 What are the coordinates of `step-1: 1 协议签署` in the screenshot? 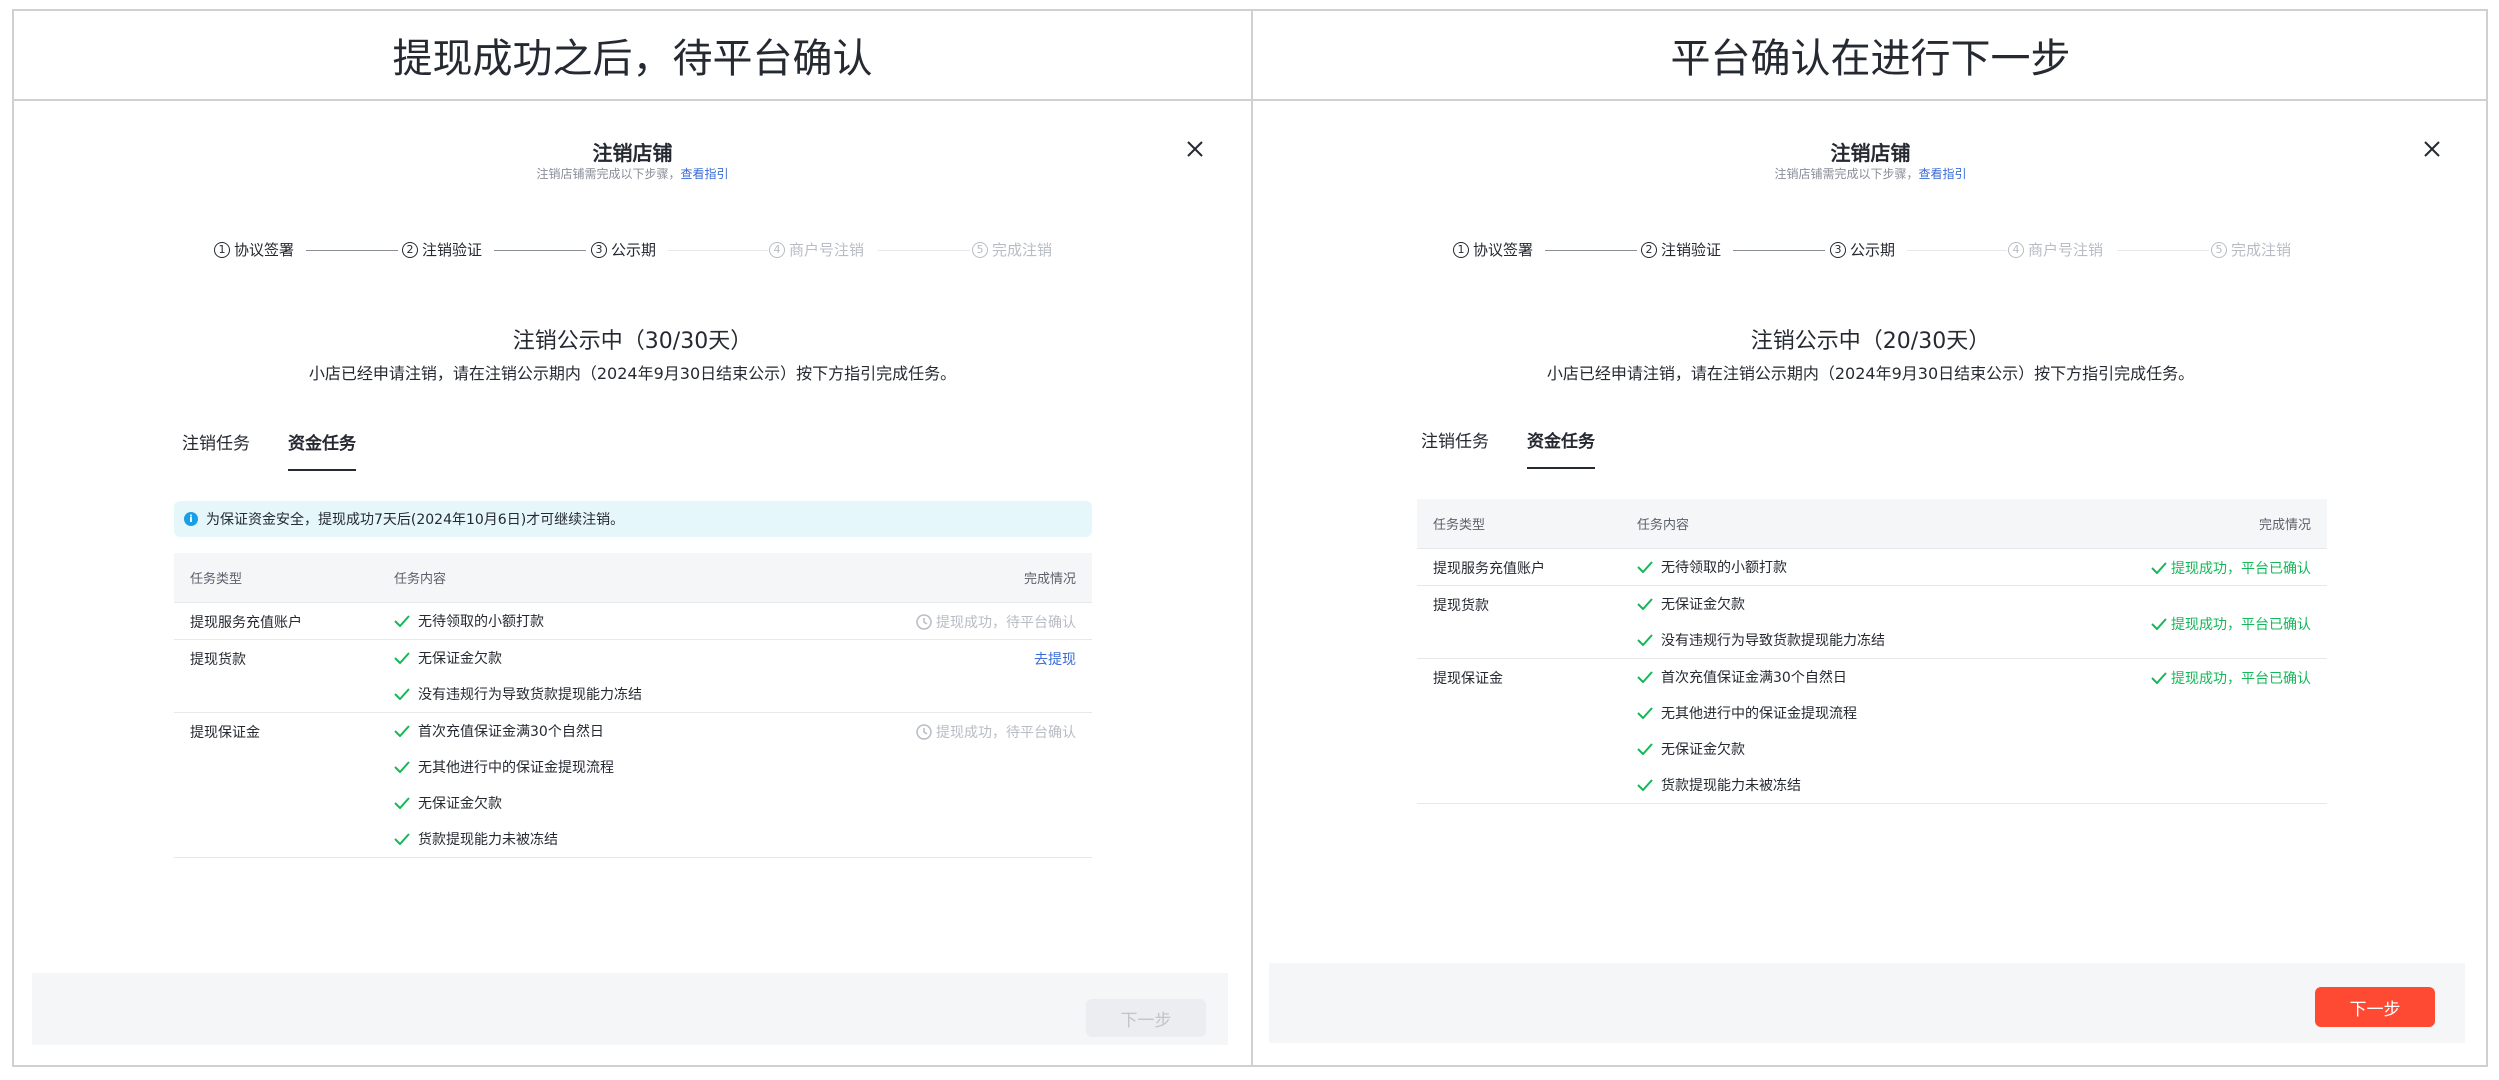 It's located at (1493, 249).